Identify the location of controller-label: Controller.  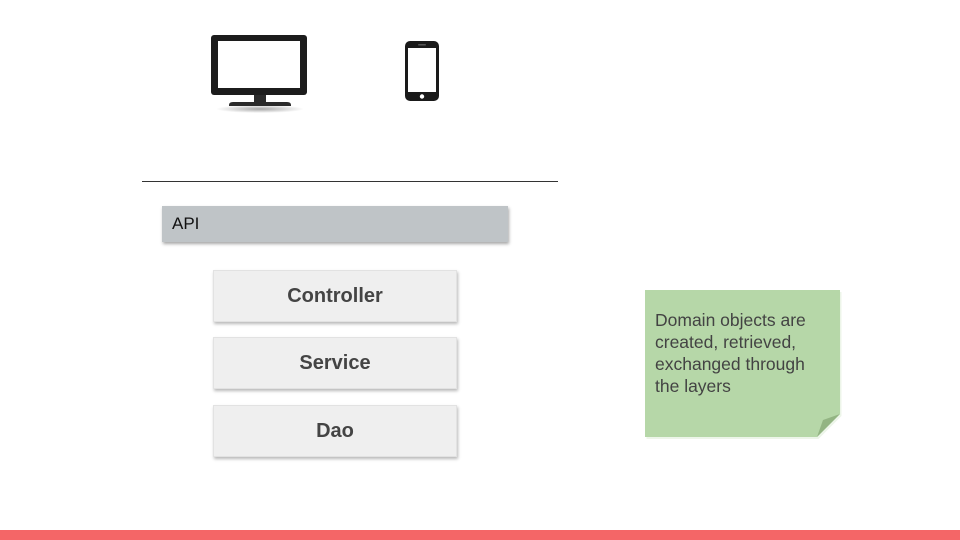
(335, 295).